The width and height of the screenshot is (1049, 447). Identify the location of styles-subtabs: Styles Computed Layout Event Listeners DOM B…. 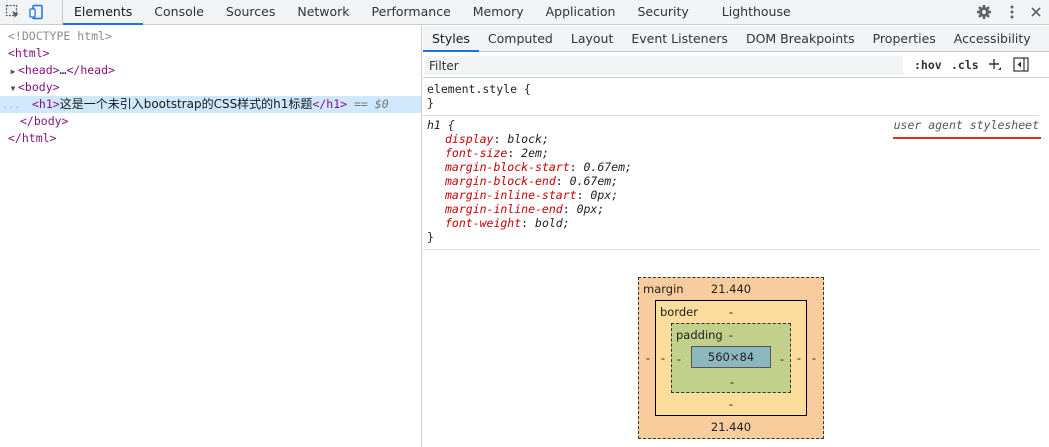
(736, 39).